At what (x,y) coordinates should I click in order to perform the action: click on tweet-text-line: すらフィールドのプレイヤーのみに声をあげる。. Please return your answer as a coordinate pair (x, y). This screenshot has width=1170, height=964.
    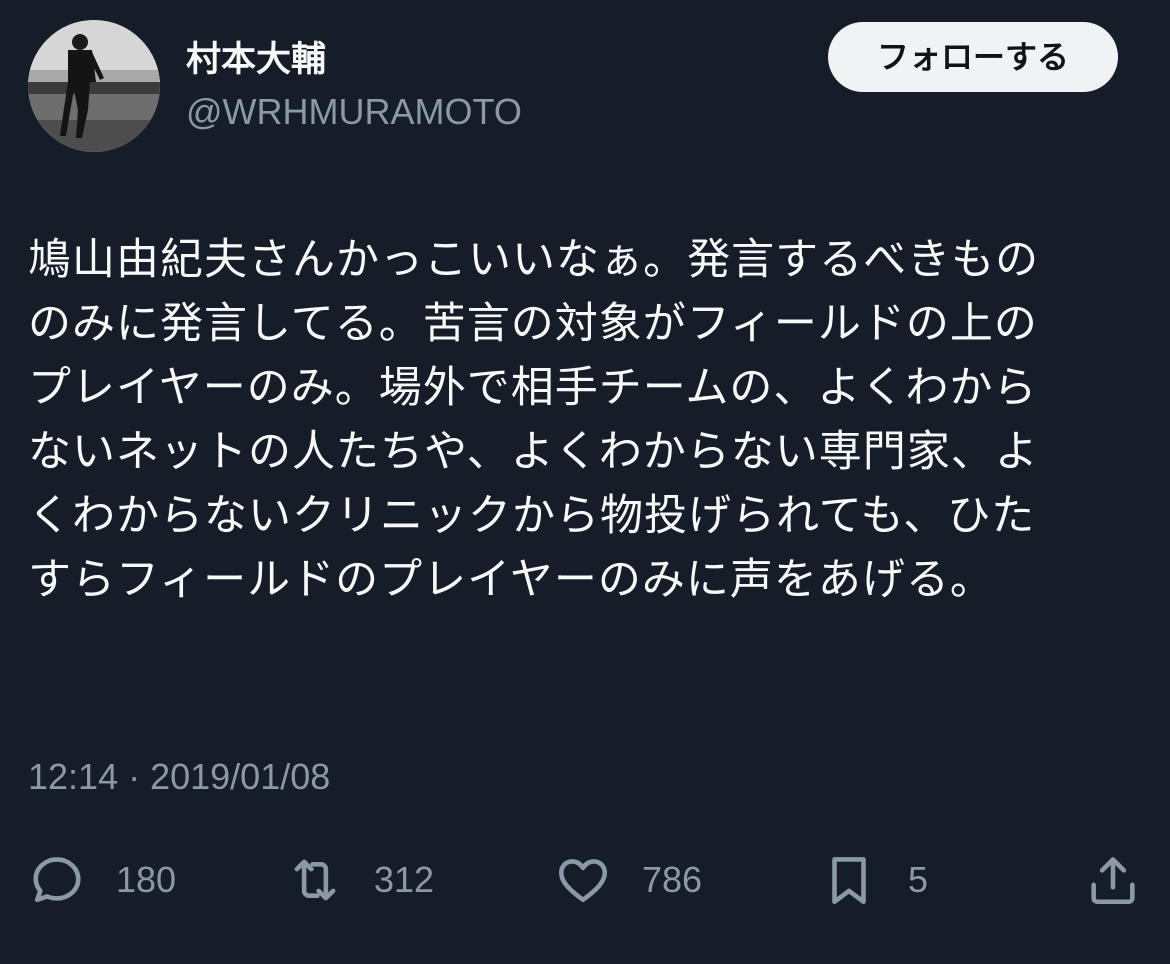
    Looking at the image, I should click on (511, 580).